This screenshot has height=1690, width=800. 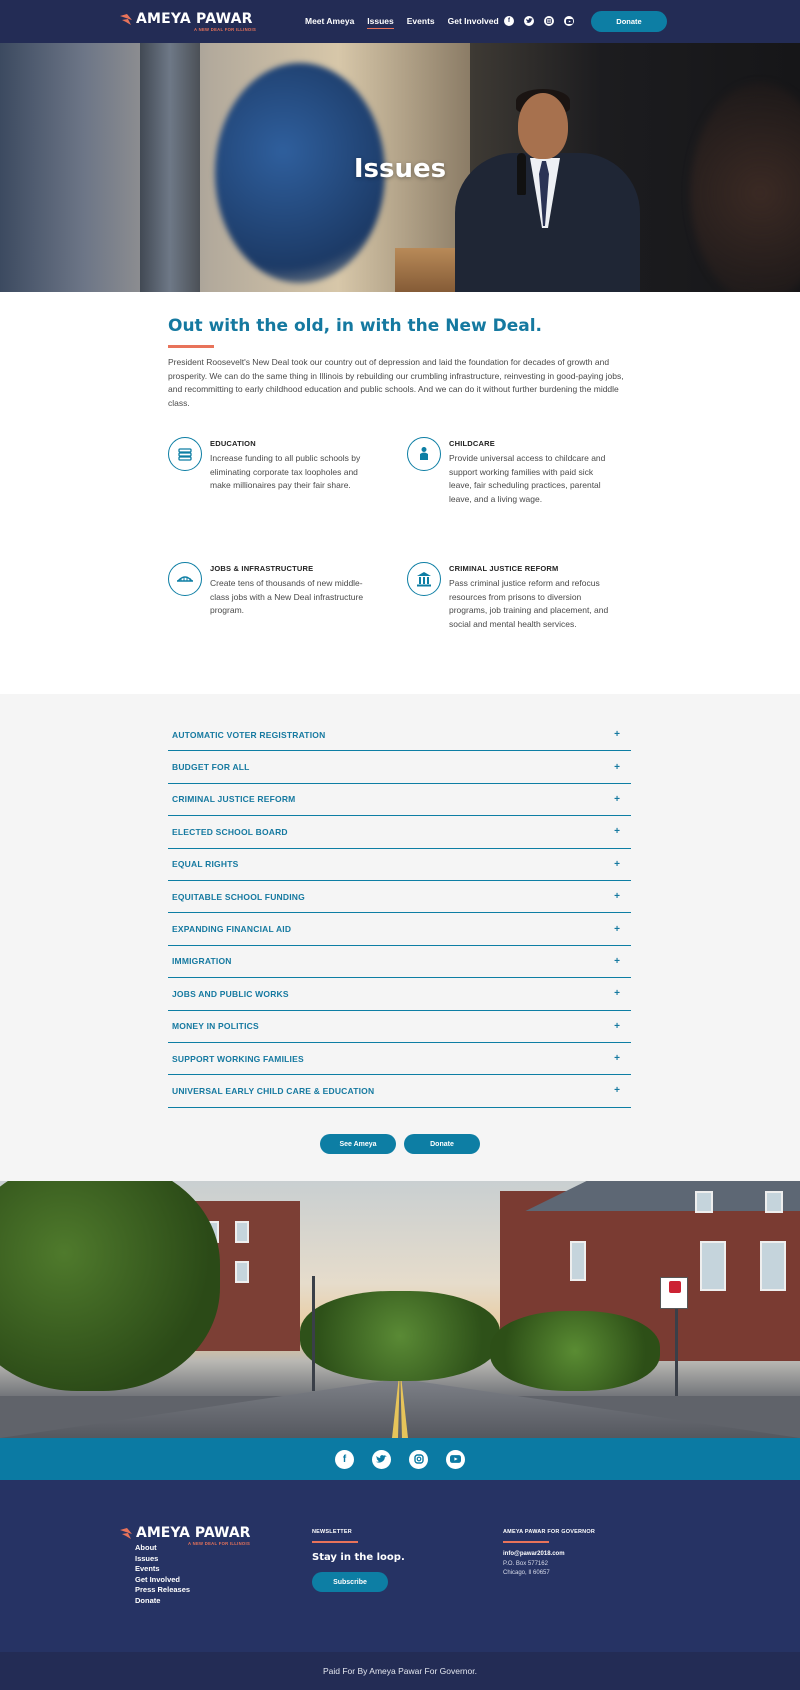 What do you see at coordinates (526, 1573) in the screenshot?
I see `contact-city: Chicago, Il 60657` at bounding box center [526, 1573].